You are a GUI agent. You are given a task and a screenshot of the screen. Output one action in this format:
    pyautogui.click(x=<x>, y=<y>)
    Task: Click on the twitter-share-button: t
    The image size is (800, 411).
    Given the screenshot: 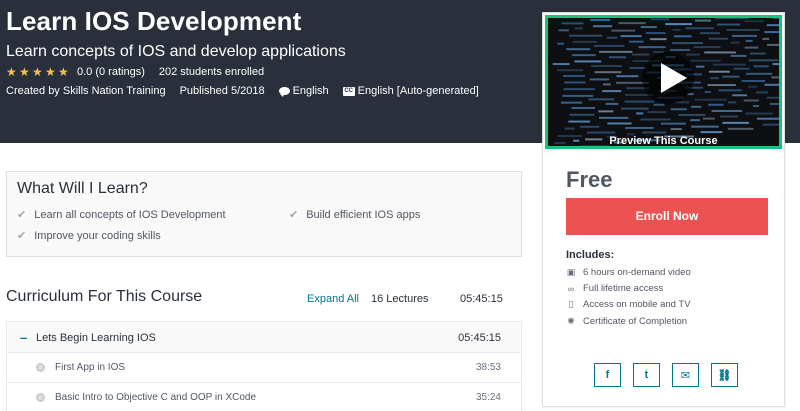 What is the action you would take?
    pyautogui.click(x=646, y=375)
    